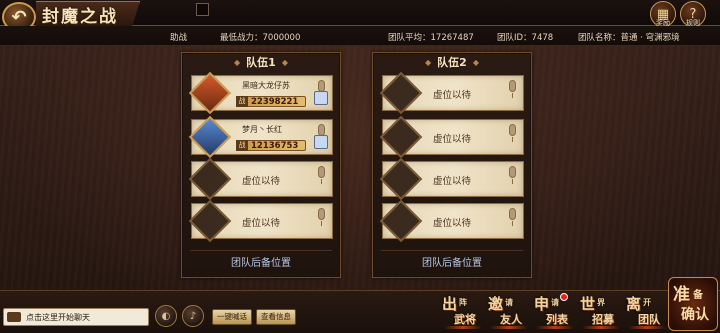 The height and width of the screenshot is (333, 720). What do you see at coordinates (431, 38) in the screenshot?
I see `team-average: 团队平均：17267487` at bounding box center [431, 38].